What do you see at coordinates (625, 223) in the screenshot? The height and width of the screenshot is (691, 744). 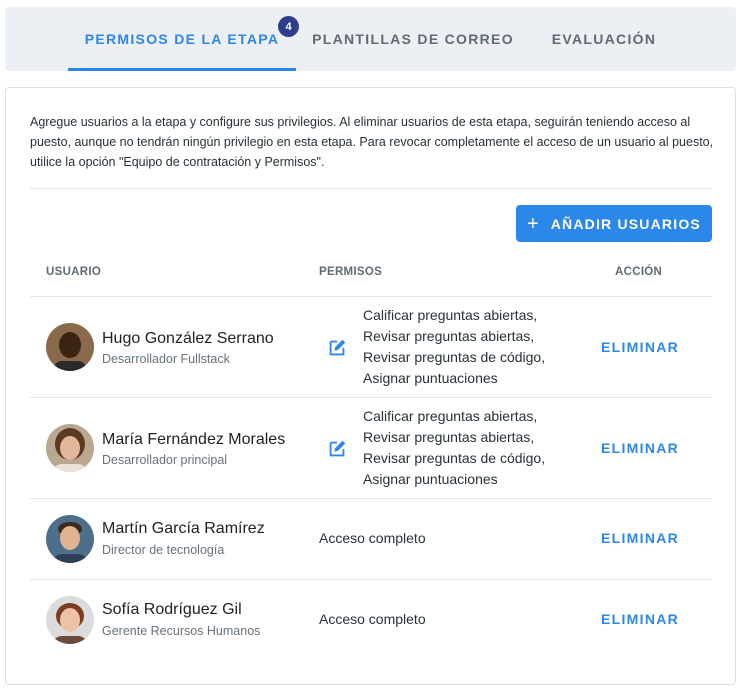 I see `add-users-label: AÑADIR USUARIOS` at bounding box center [625, 223].